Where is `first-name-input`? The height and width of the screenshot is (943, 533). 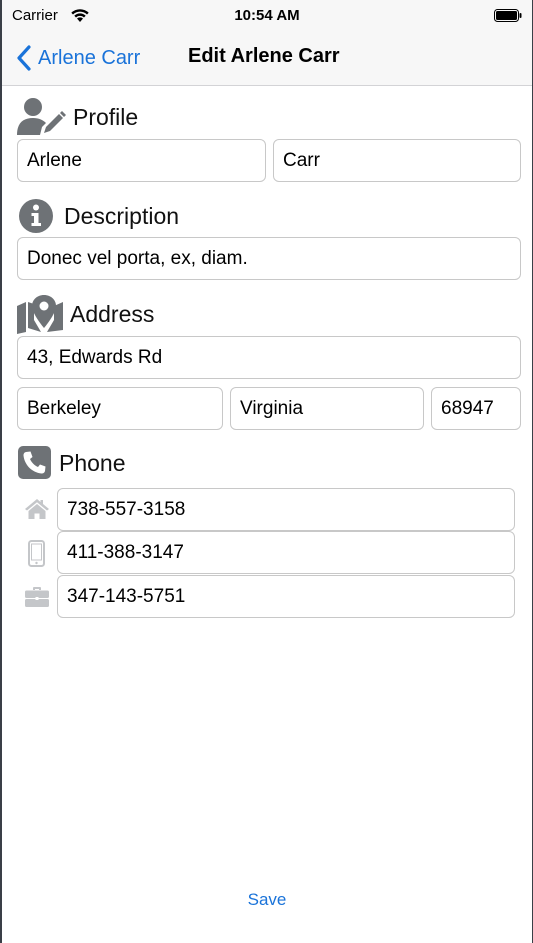 first-name-input is located at coordinates (146, 160).